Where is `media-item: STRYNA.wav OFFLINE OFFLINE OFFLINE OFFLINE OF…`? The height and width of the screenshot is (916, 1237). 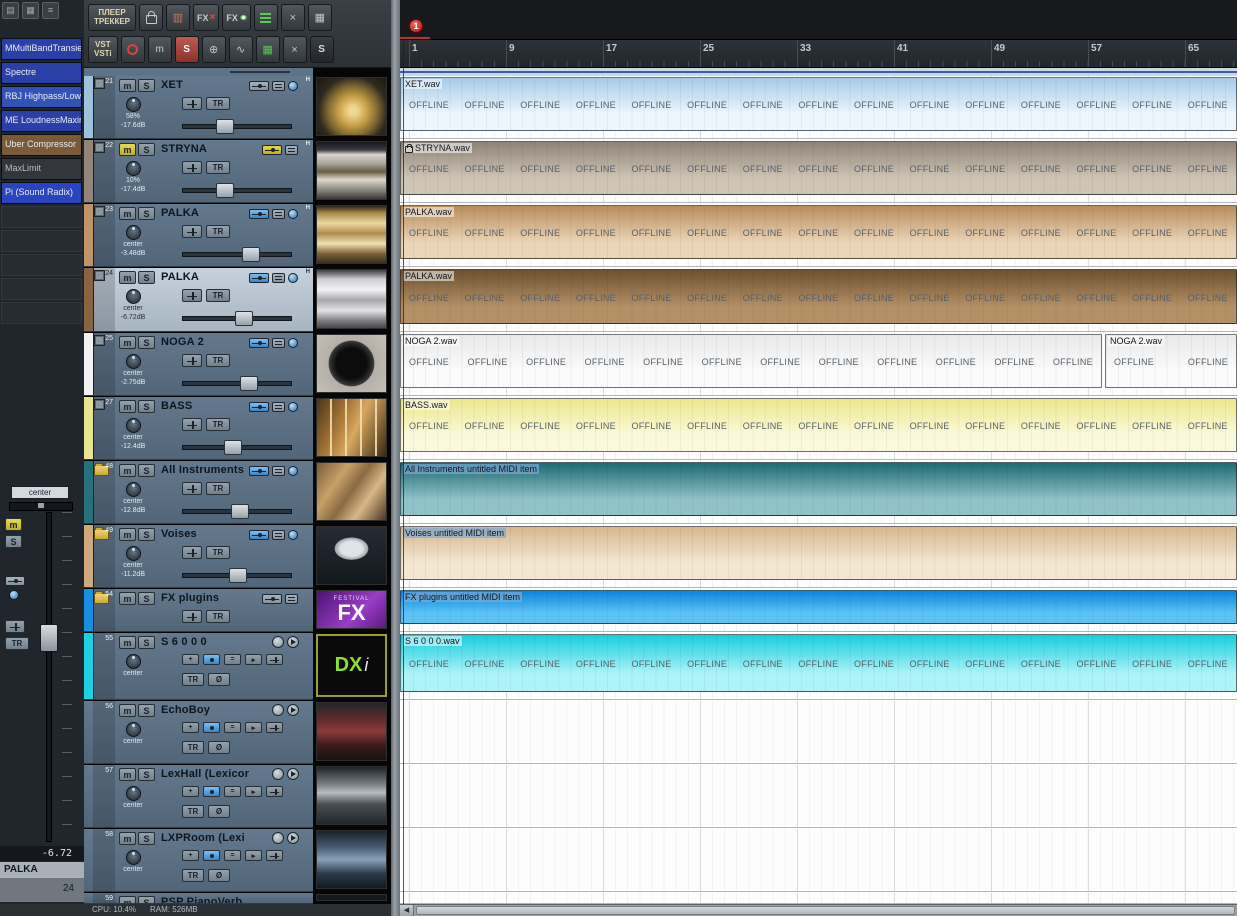
media-item: STRYNA.wav OFFLINE OFFLINE OFFLINE OFFLINE OF… is located at coordinates (818, 168).